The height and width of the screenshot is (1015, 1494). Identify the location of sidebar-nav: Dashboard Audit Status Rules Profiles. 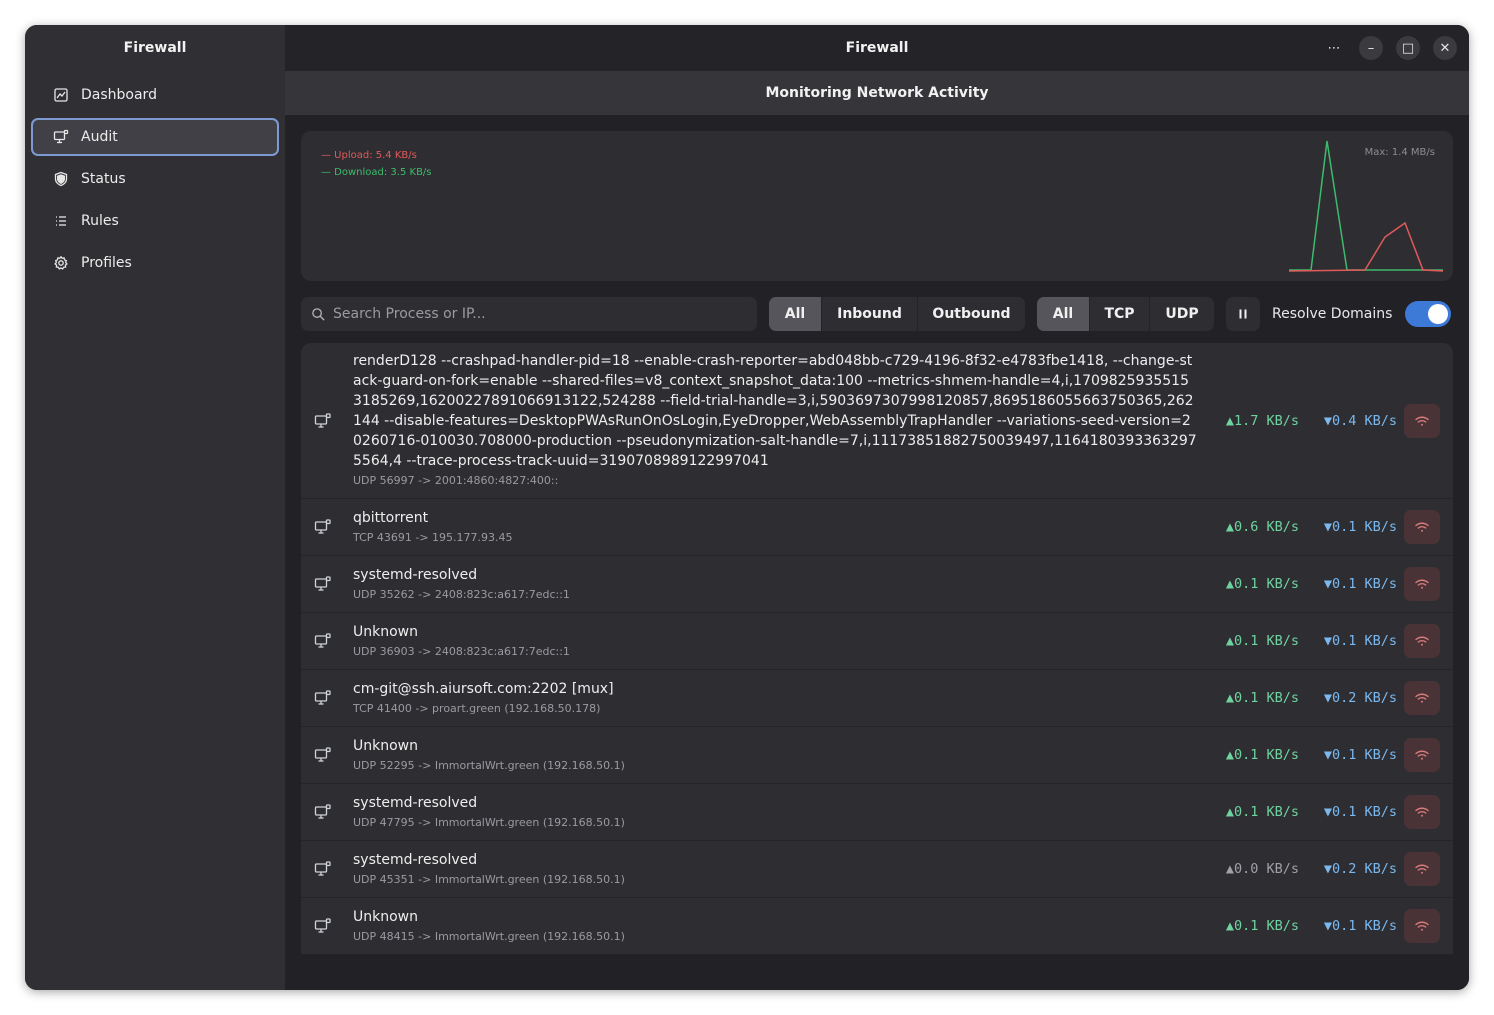
(155, 181).